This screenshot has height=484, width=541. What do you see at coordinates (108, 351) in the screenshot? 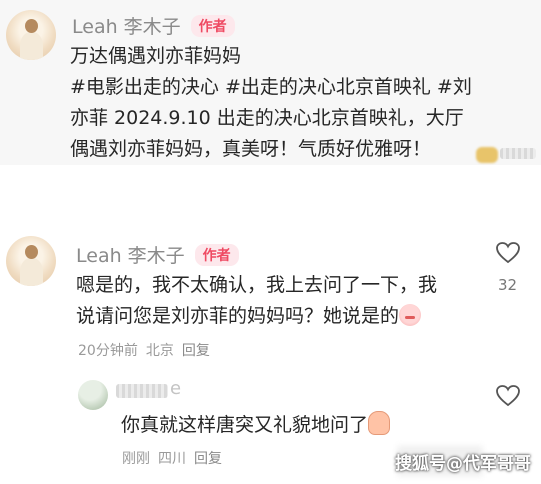
I see `comment-time: 20分钟前` at bounding box center [108, 351].